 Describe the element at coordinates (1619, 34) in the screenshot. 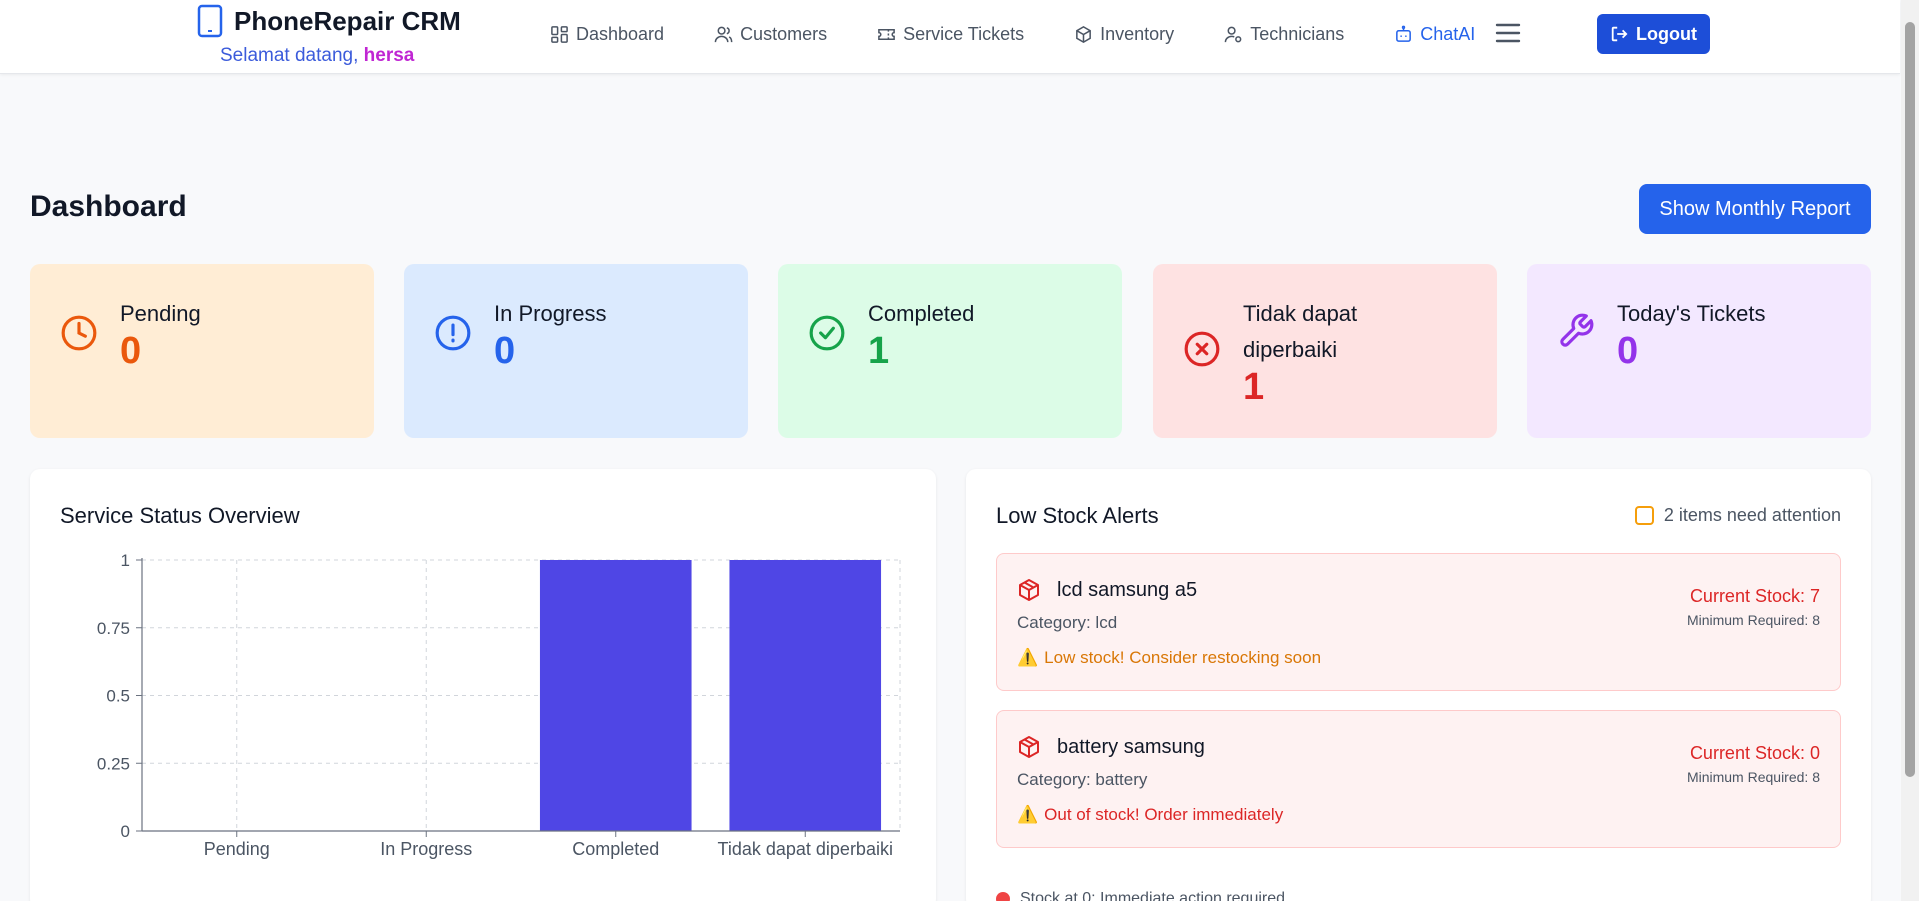

I see `logout-icon` at that location.